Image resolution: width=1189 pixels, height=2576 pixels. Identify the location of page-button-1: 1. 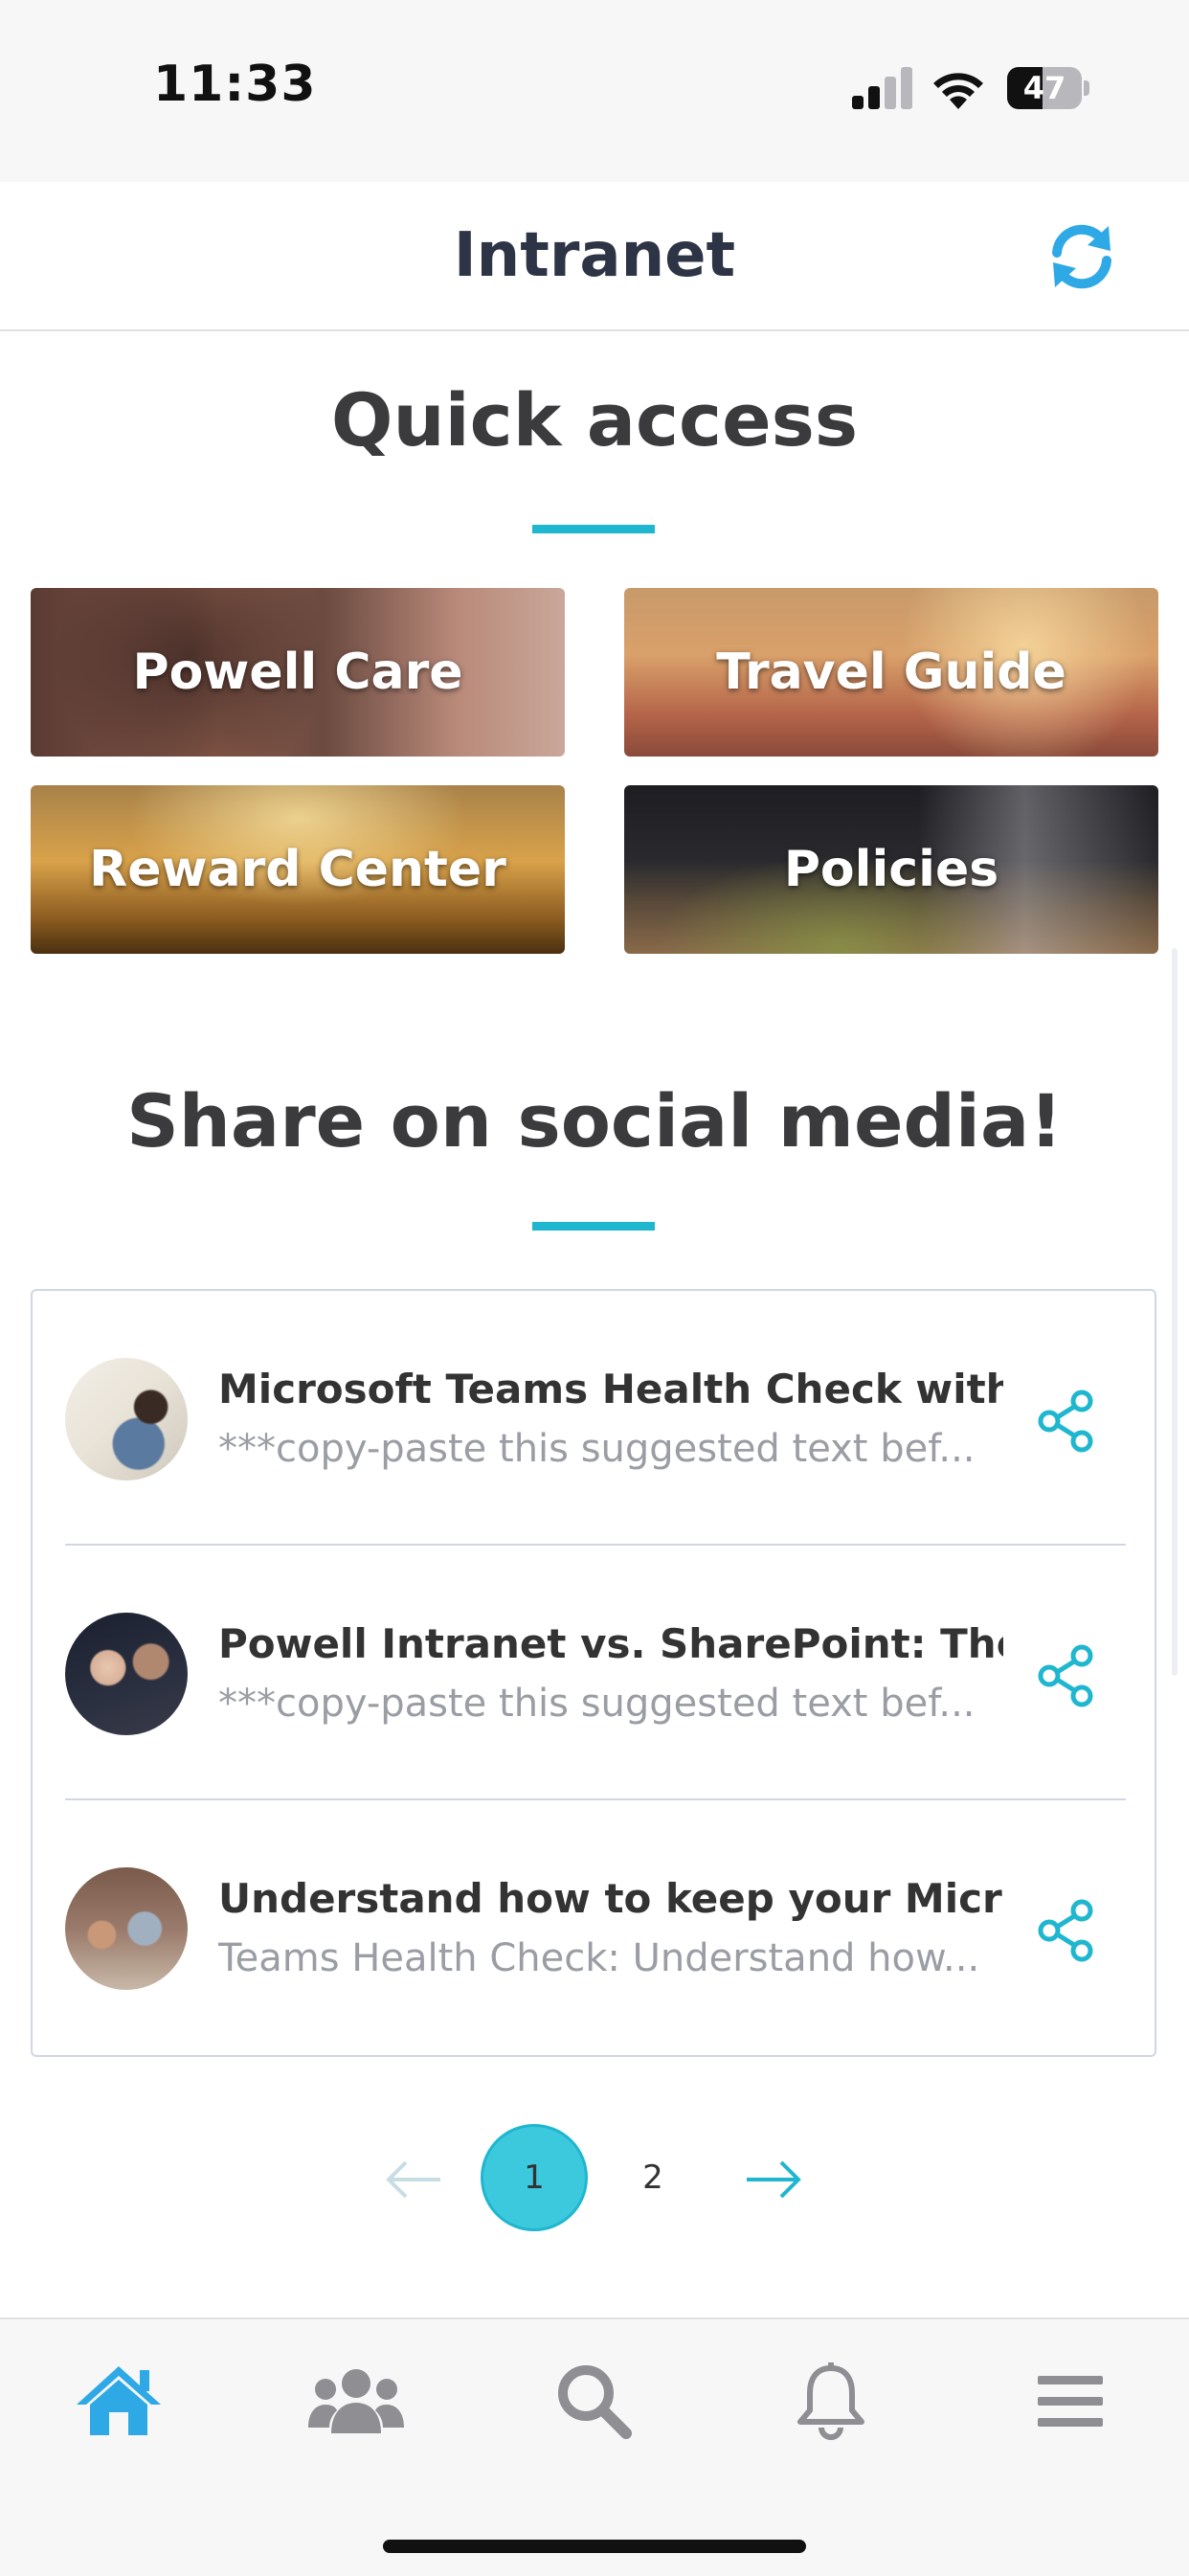
(534, 2177).